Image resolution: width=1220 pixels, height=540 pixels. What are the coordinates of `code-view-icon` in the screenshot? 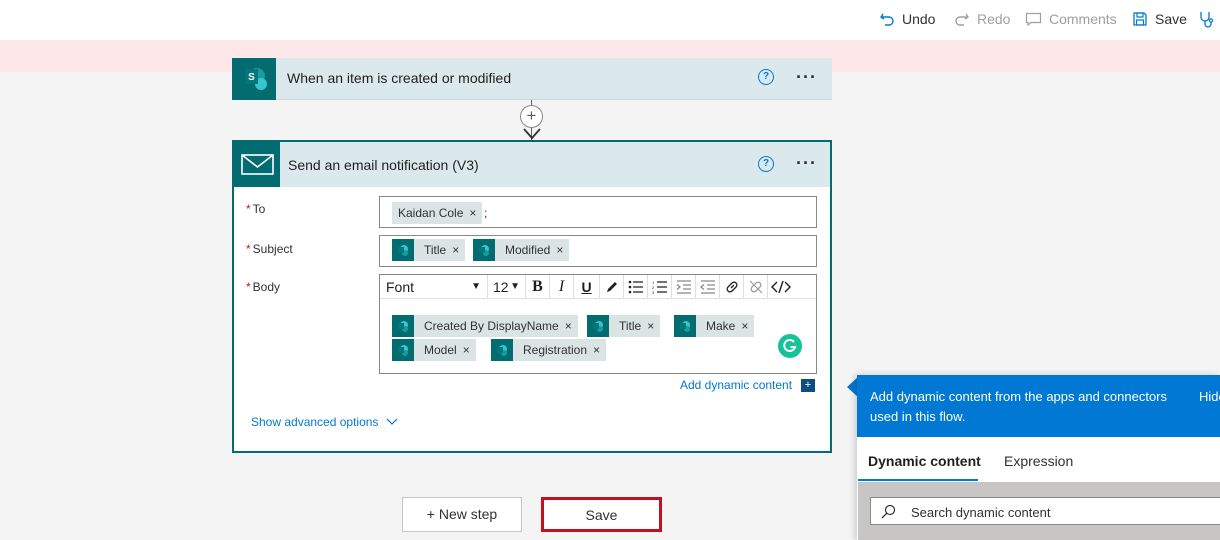 It's located at (781, 287).